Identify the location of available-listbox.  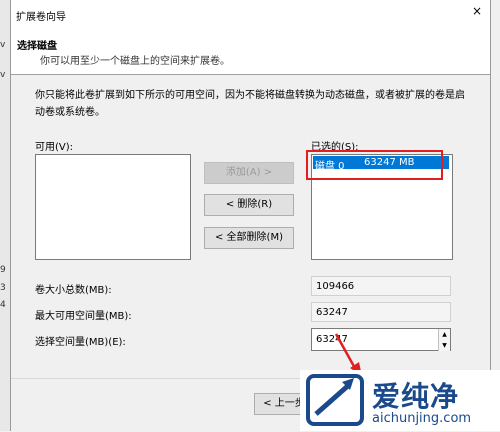
(113, 207).